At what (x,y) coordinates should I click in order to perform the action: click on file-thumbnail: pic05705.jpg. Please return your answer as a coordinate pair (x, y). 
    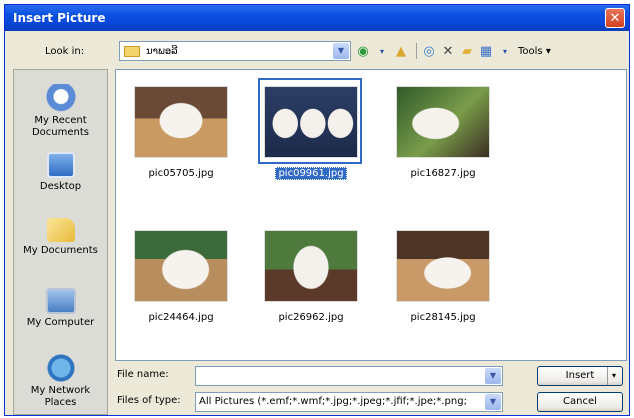
    Looking at the image, I should click on (181, 130).